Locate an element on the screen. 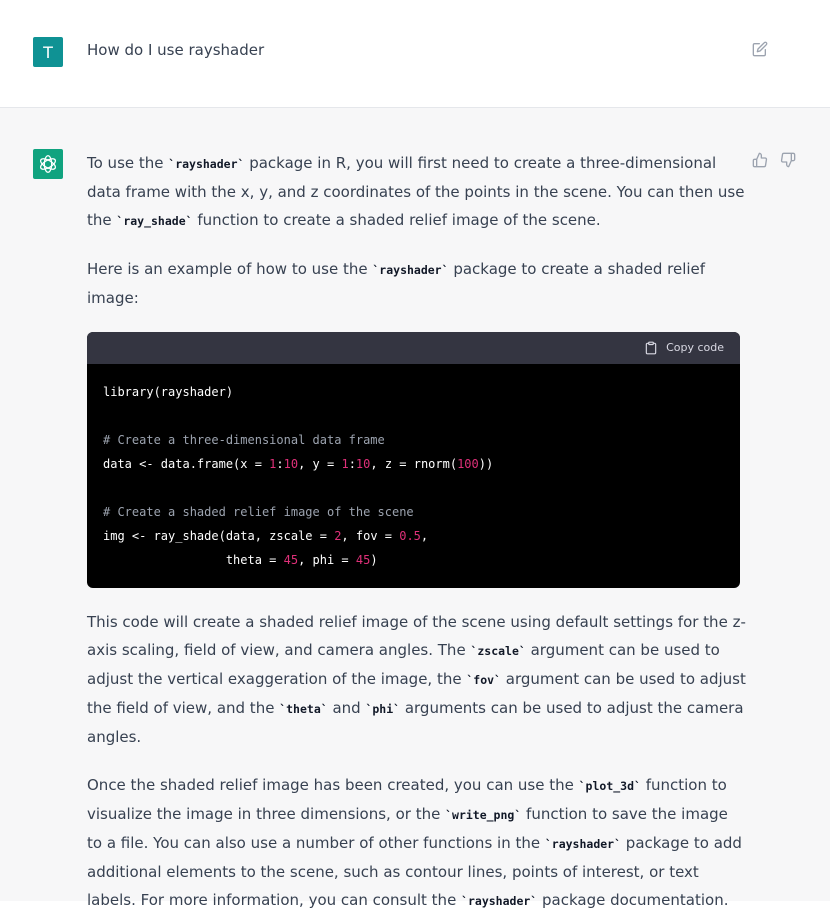  code-line: library(rayshader) is located at coordinates (168, 392).